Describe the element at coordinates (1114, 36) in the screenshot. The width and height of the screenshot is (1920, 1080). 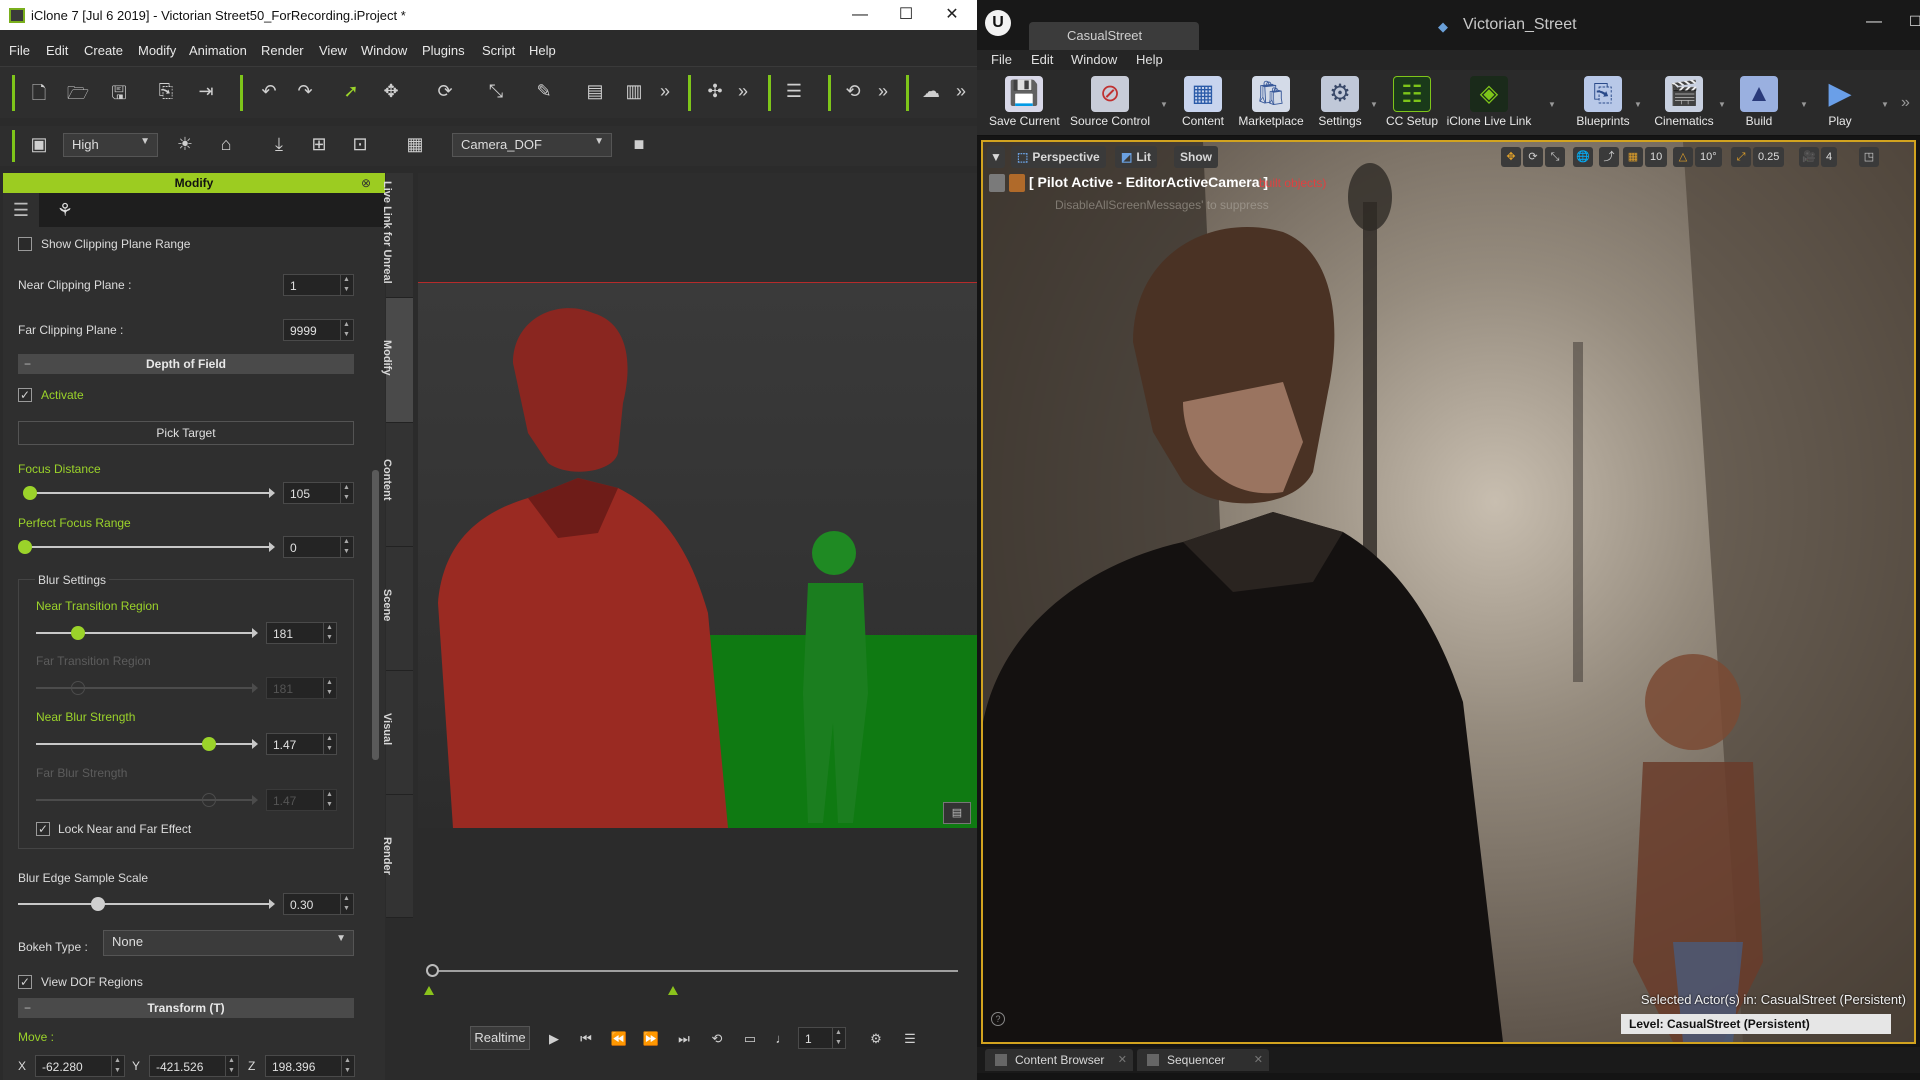
I see `level-tab: CasualStreet` at that location.